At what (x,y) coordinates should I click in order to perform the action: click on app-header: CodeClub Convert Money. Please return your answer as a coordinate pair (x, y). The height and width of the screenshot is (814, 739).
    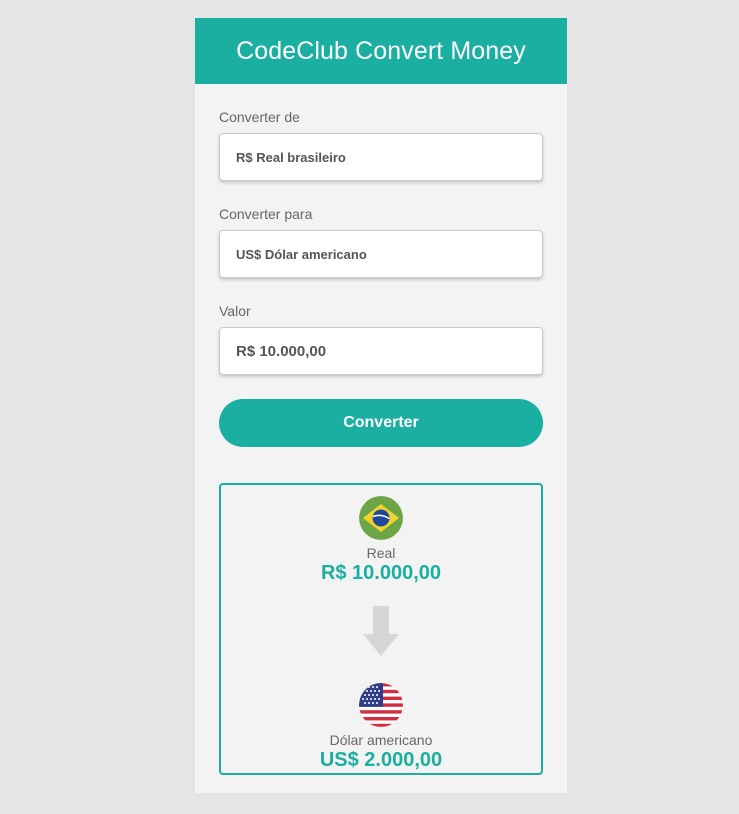
    Looking at the image, I should click on (381, 51).